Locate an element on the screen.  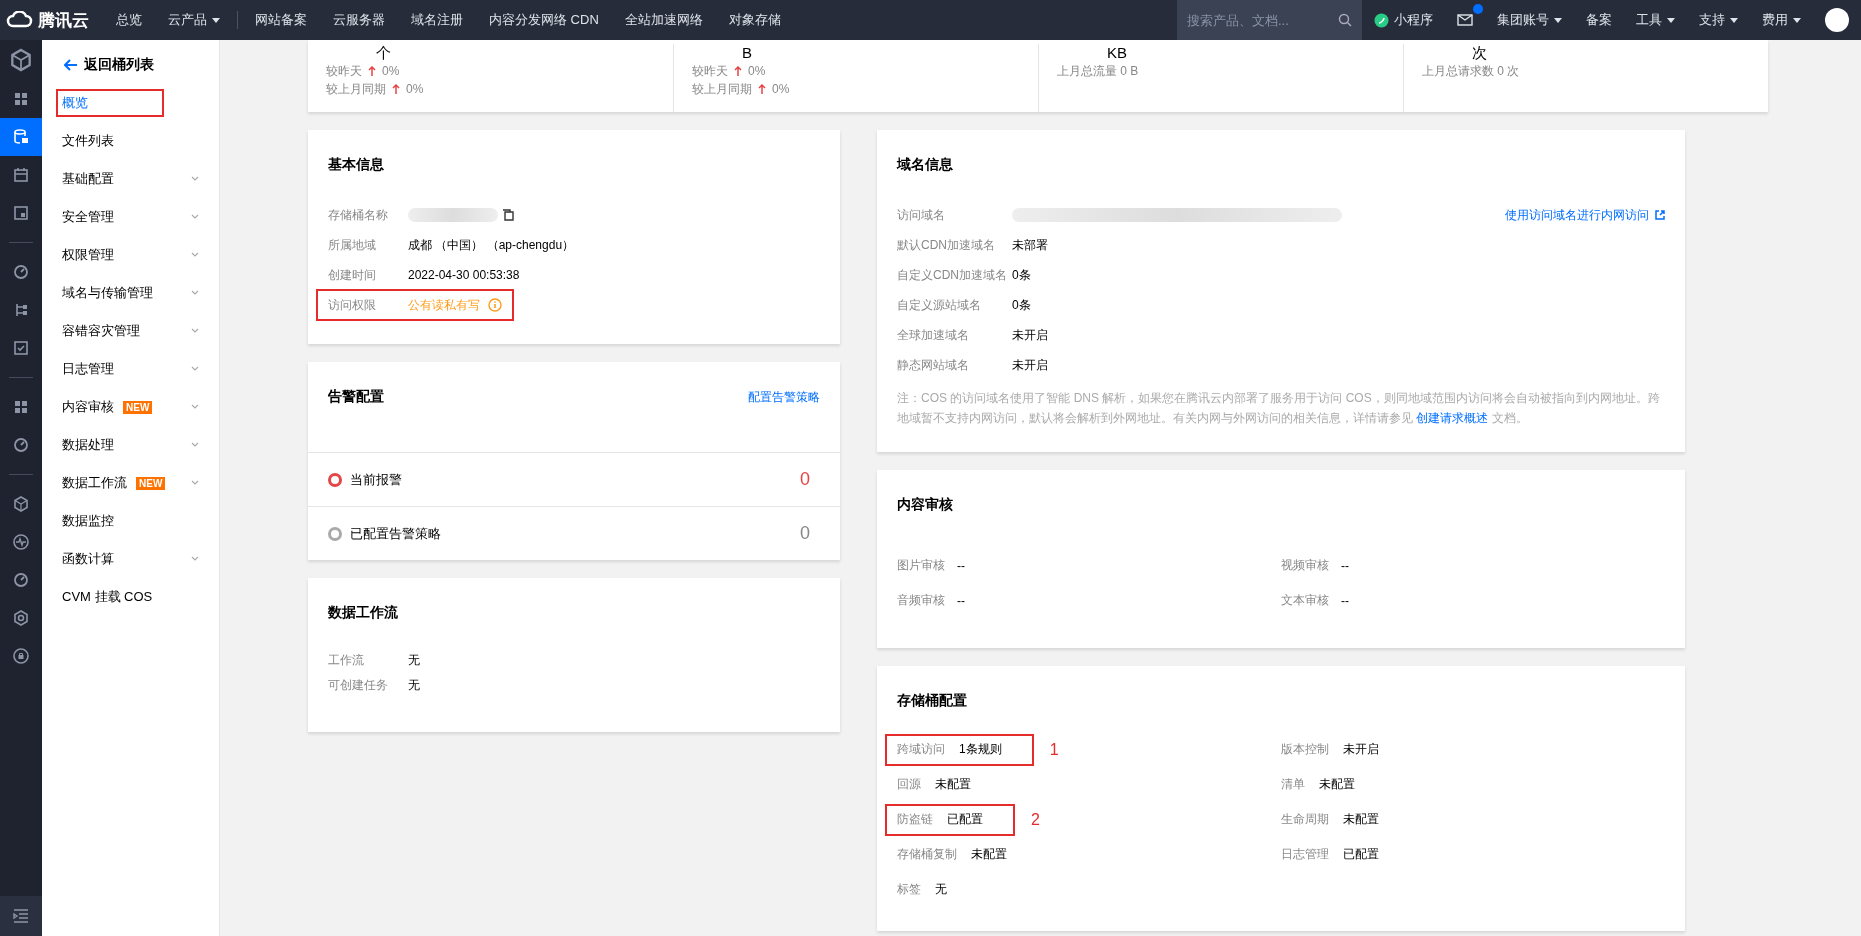
card-title: 数据工作流 is located at coordinates (363, 613).